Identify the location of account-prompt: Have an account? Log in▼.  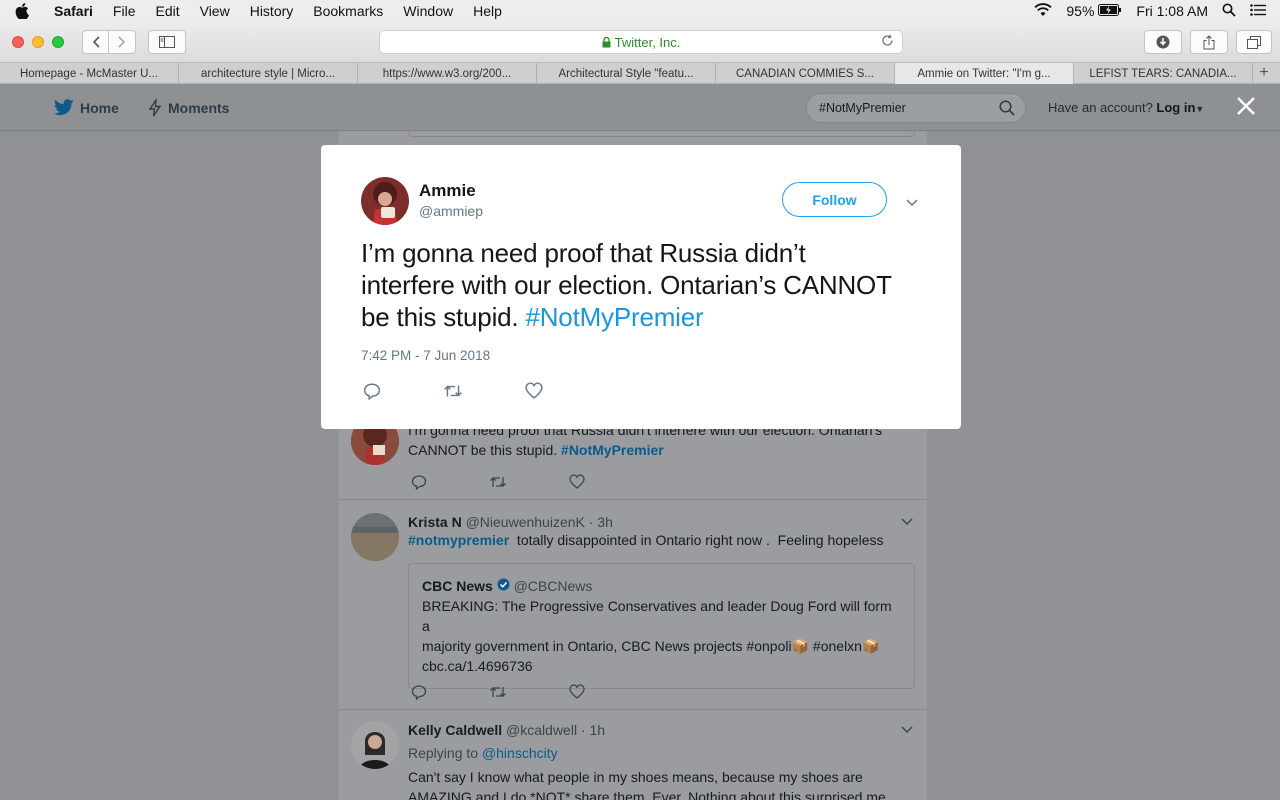
(1126, 107).